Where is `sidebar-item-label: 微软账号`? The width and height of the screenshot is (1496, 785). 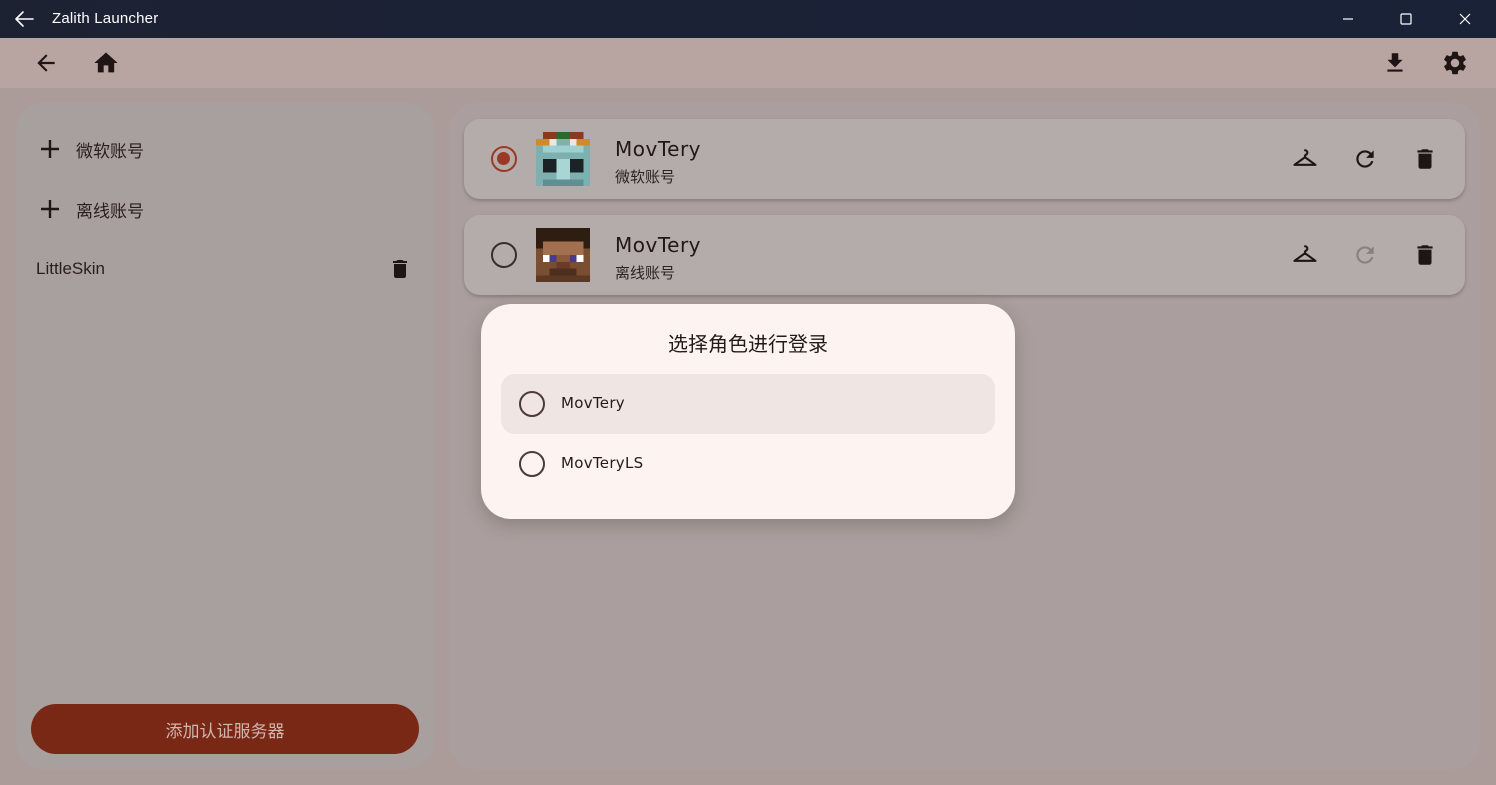
sidebar-item-label: 微软账号 is located at coordinates (110, 151).